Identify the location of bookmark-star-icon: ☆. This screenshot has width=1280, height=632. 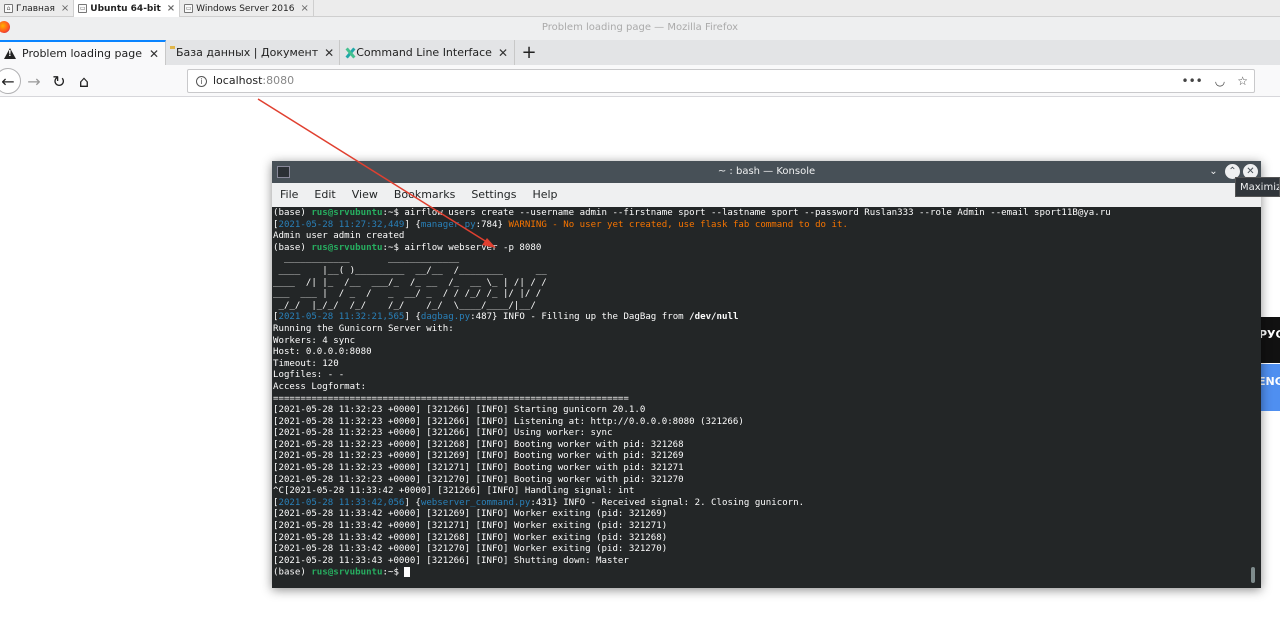
(1242, 81).